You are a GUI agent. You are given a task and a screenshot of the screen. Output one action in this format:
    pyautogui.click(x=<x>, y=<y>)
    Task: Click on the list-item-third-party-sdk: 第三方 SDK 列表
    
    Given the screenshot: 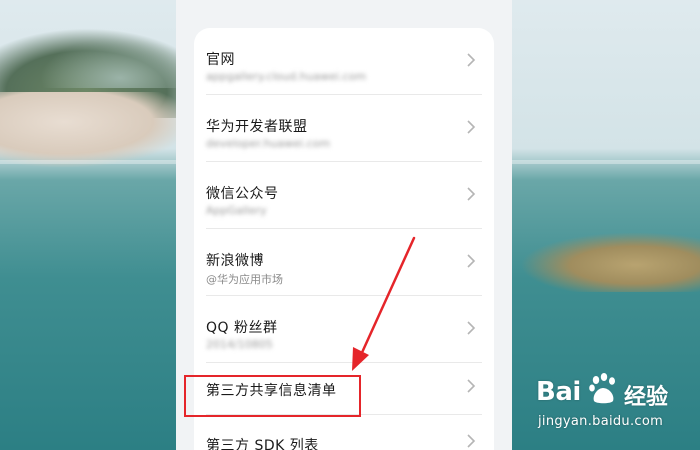 What is the action you would take?
    pyautogui.click(x=344, y=432)
    